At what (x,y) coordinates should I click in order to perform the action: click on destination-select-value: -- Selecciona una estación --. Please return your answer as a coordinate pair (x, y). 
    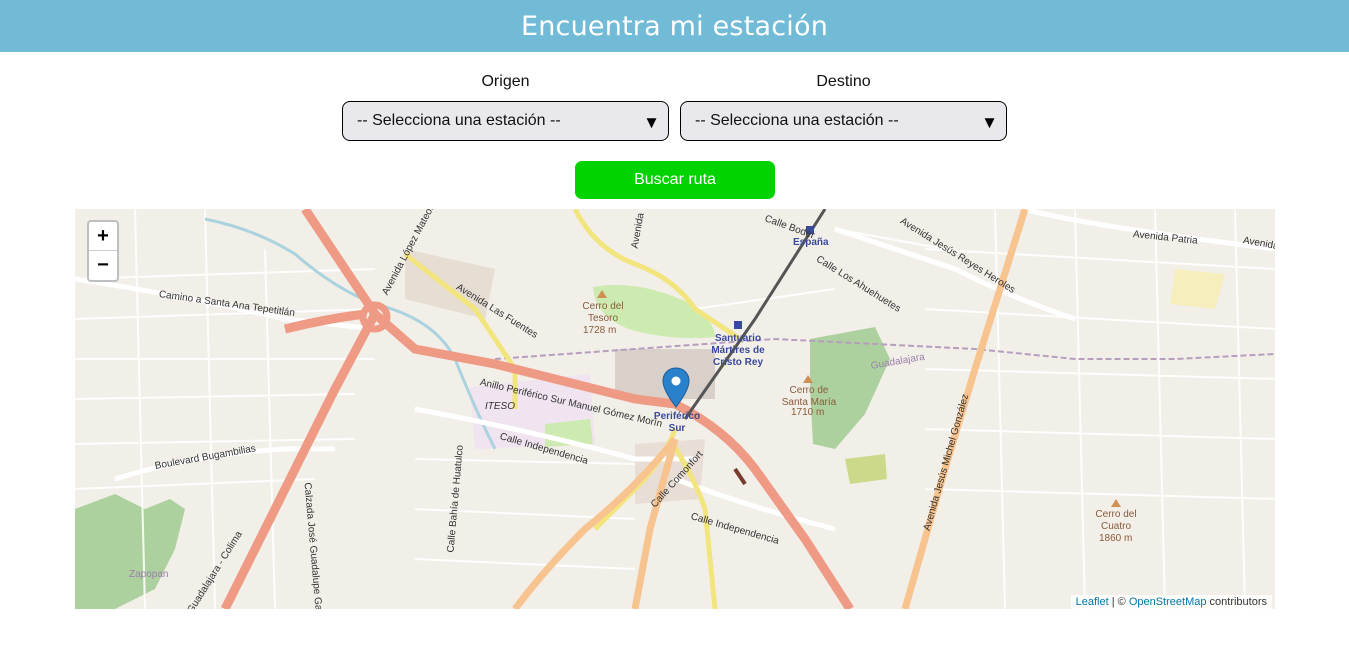
    Looking at the image, I should click on (797, 120).